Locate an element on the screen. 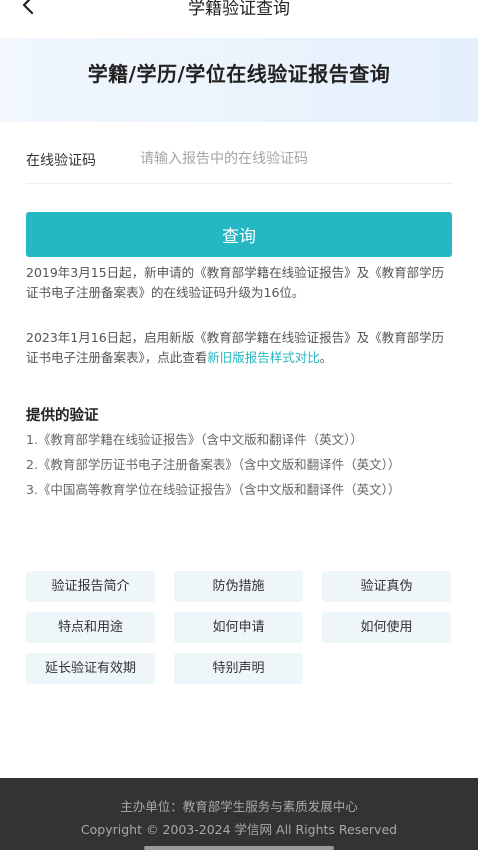 This screenshot has height=850, width=478. verification-code-input is located at coordinates (295, 159).